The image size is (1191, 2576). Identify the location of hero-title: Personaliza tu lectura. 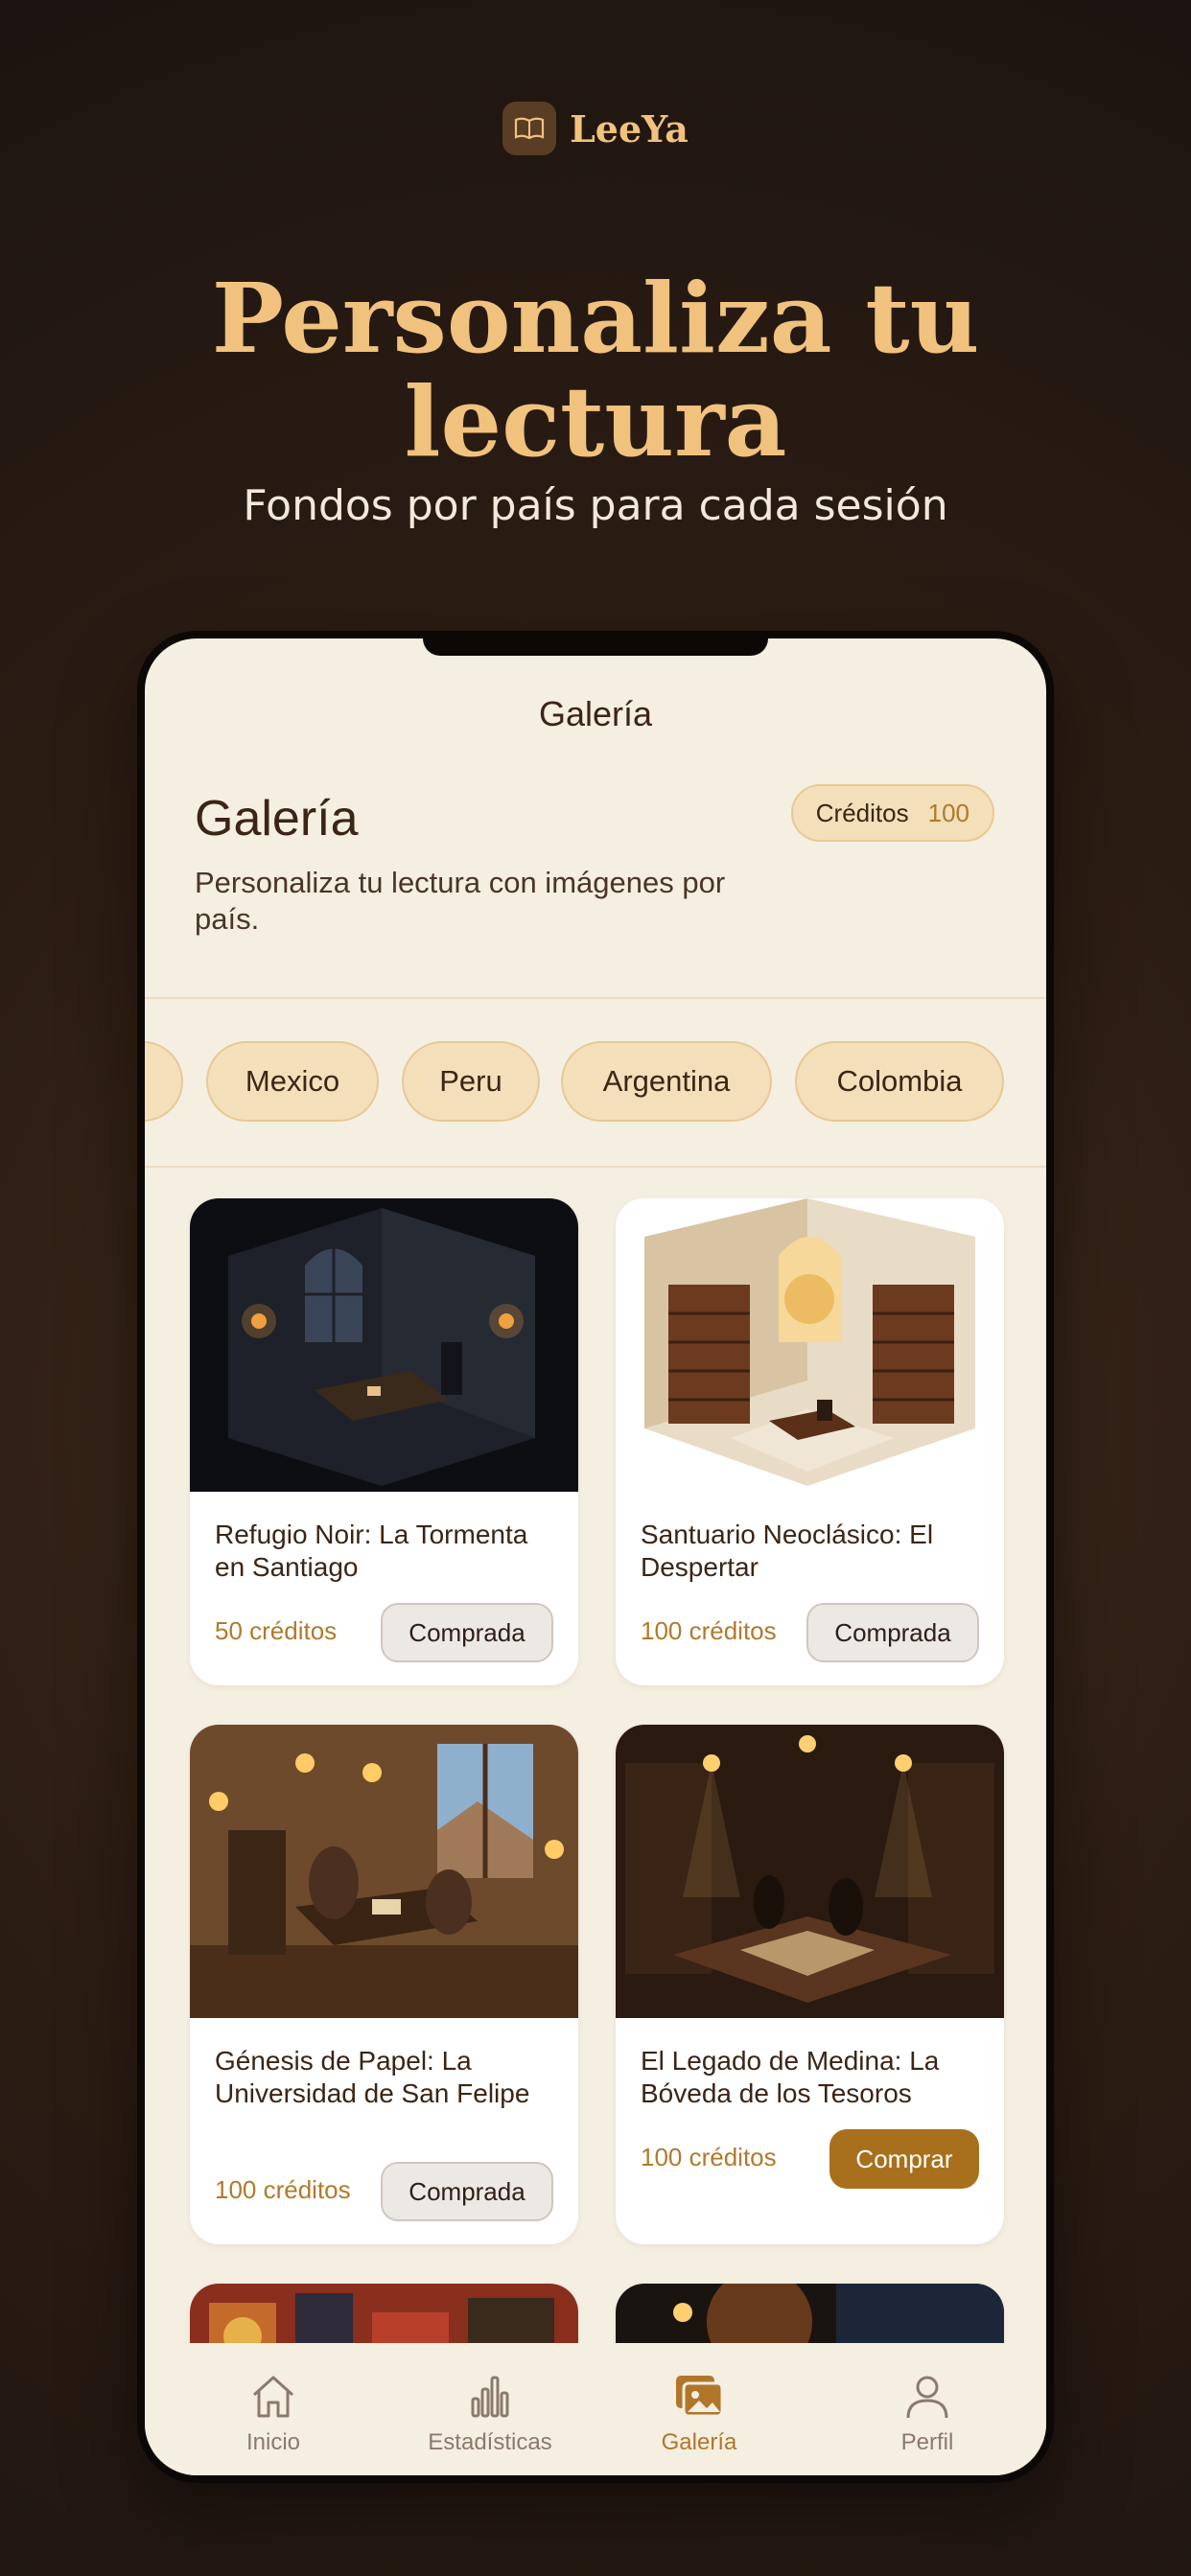
(595, 371).